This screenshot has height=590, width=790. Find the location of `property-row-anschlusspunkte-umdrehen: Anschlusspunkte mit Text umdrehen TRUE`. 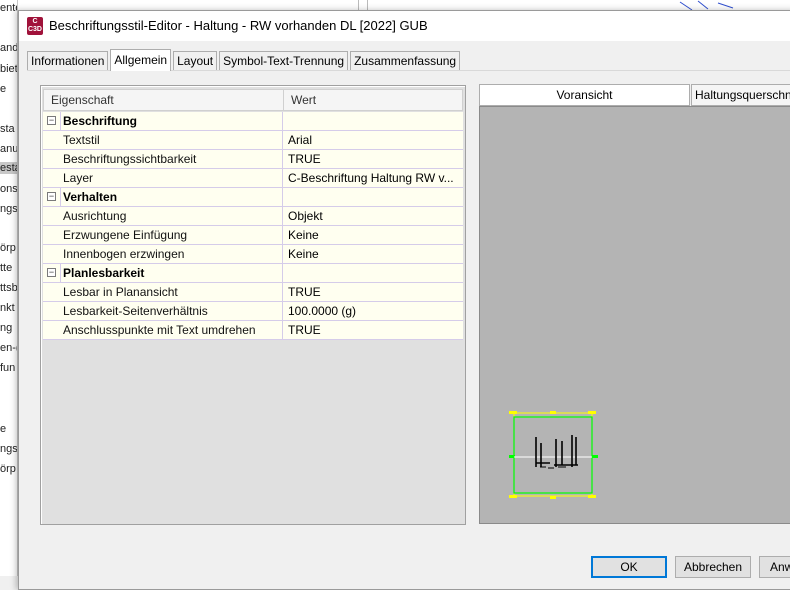

property-row-anschlusspunkte-umdrehen: Anschlusspunkte mit Text umdrehen TRUE is located at coordinates (253, 330).